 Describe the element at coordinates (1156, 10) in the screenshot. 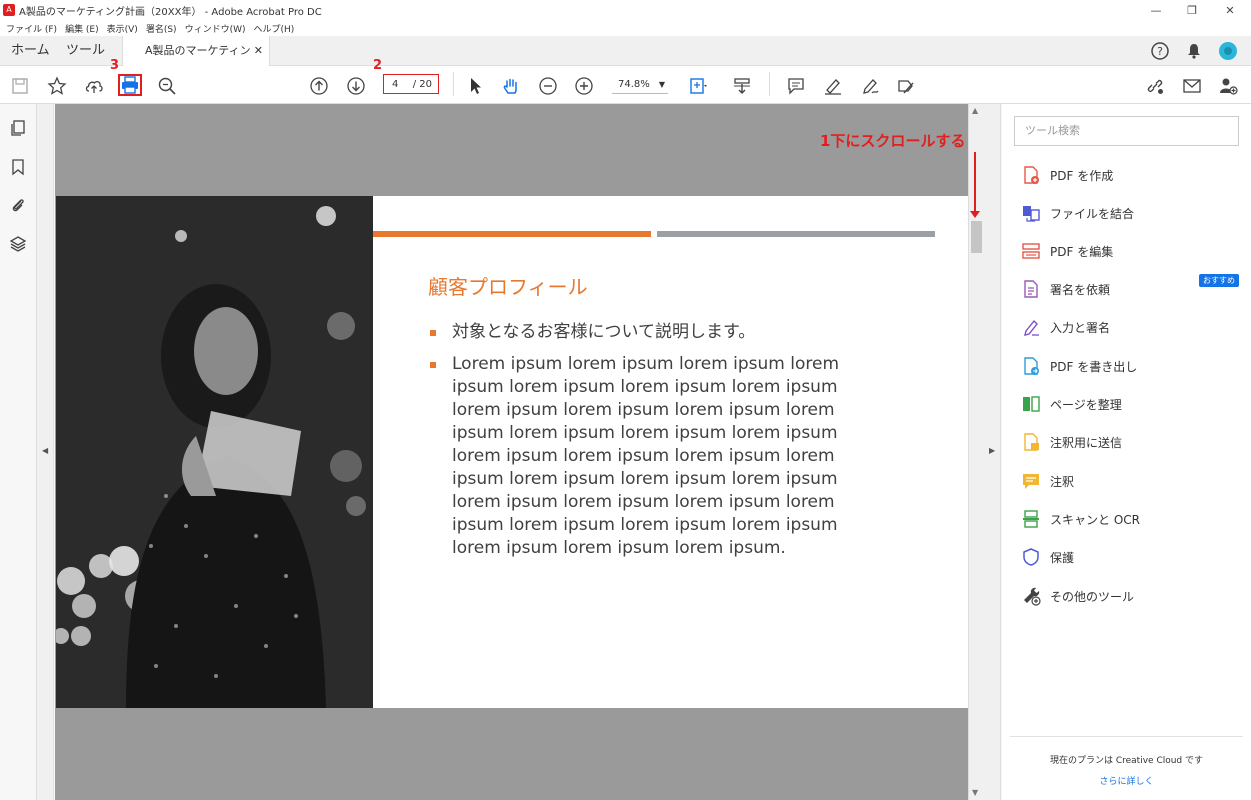

I see `minimize-button: —` at that location.